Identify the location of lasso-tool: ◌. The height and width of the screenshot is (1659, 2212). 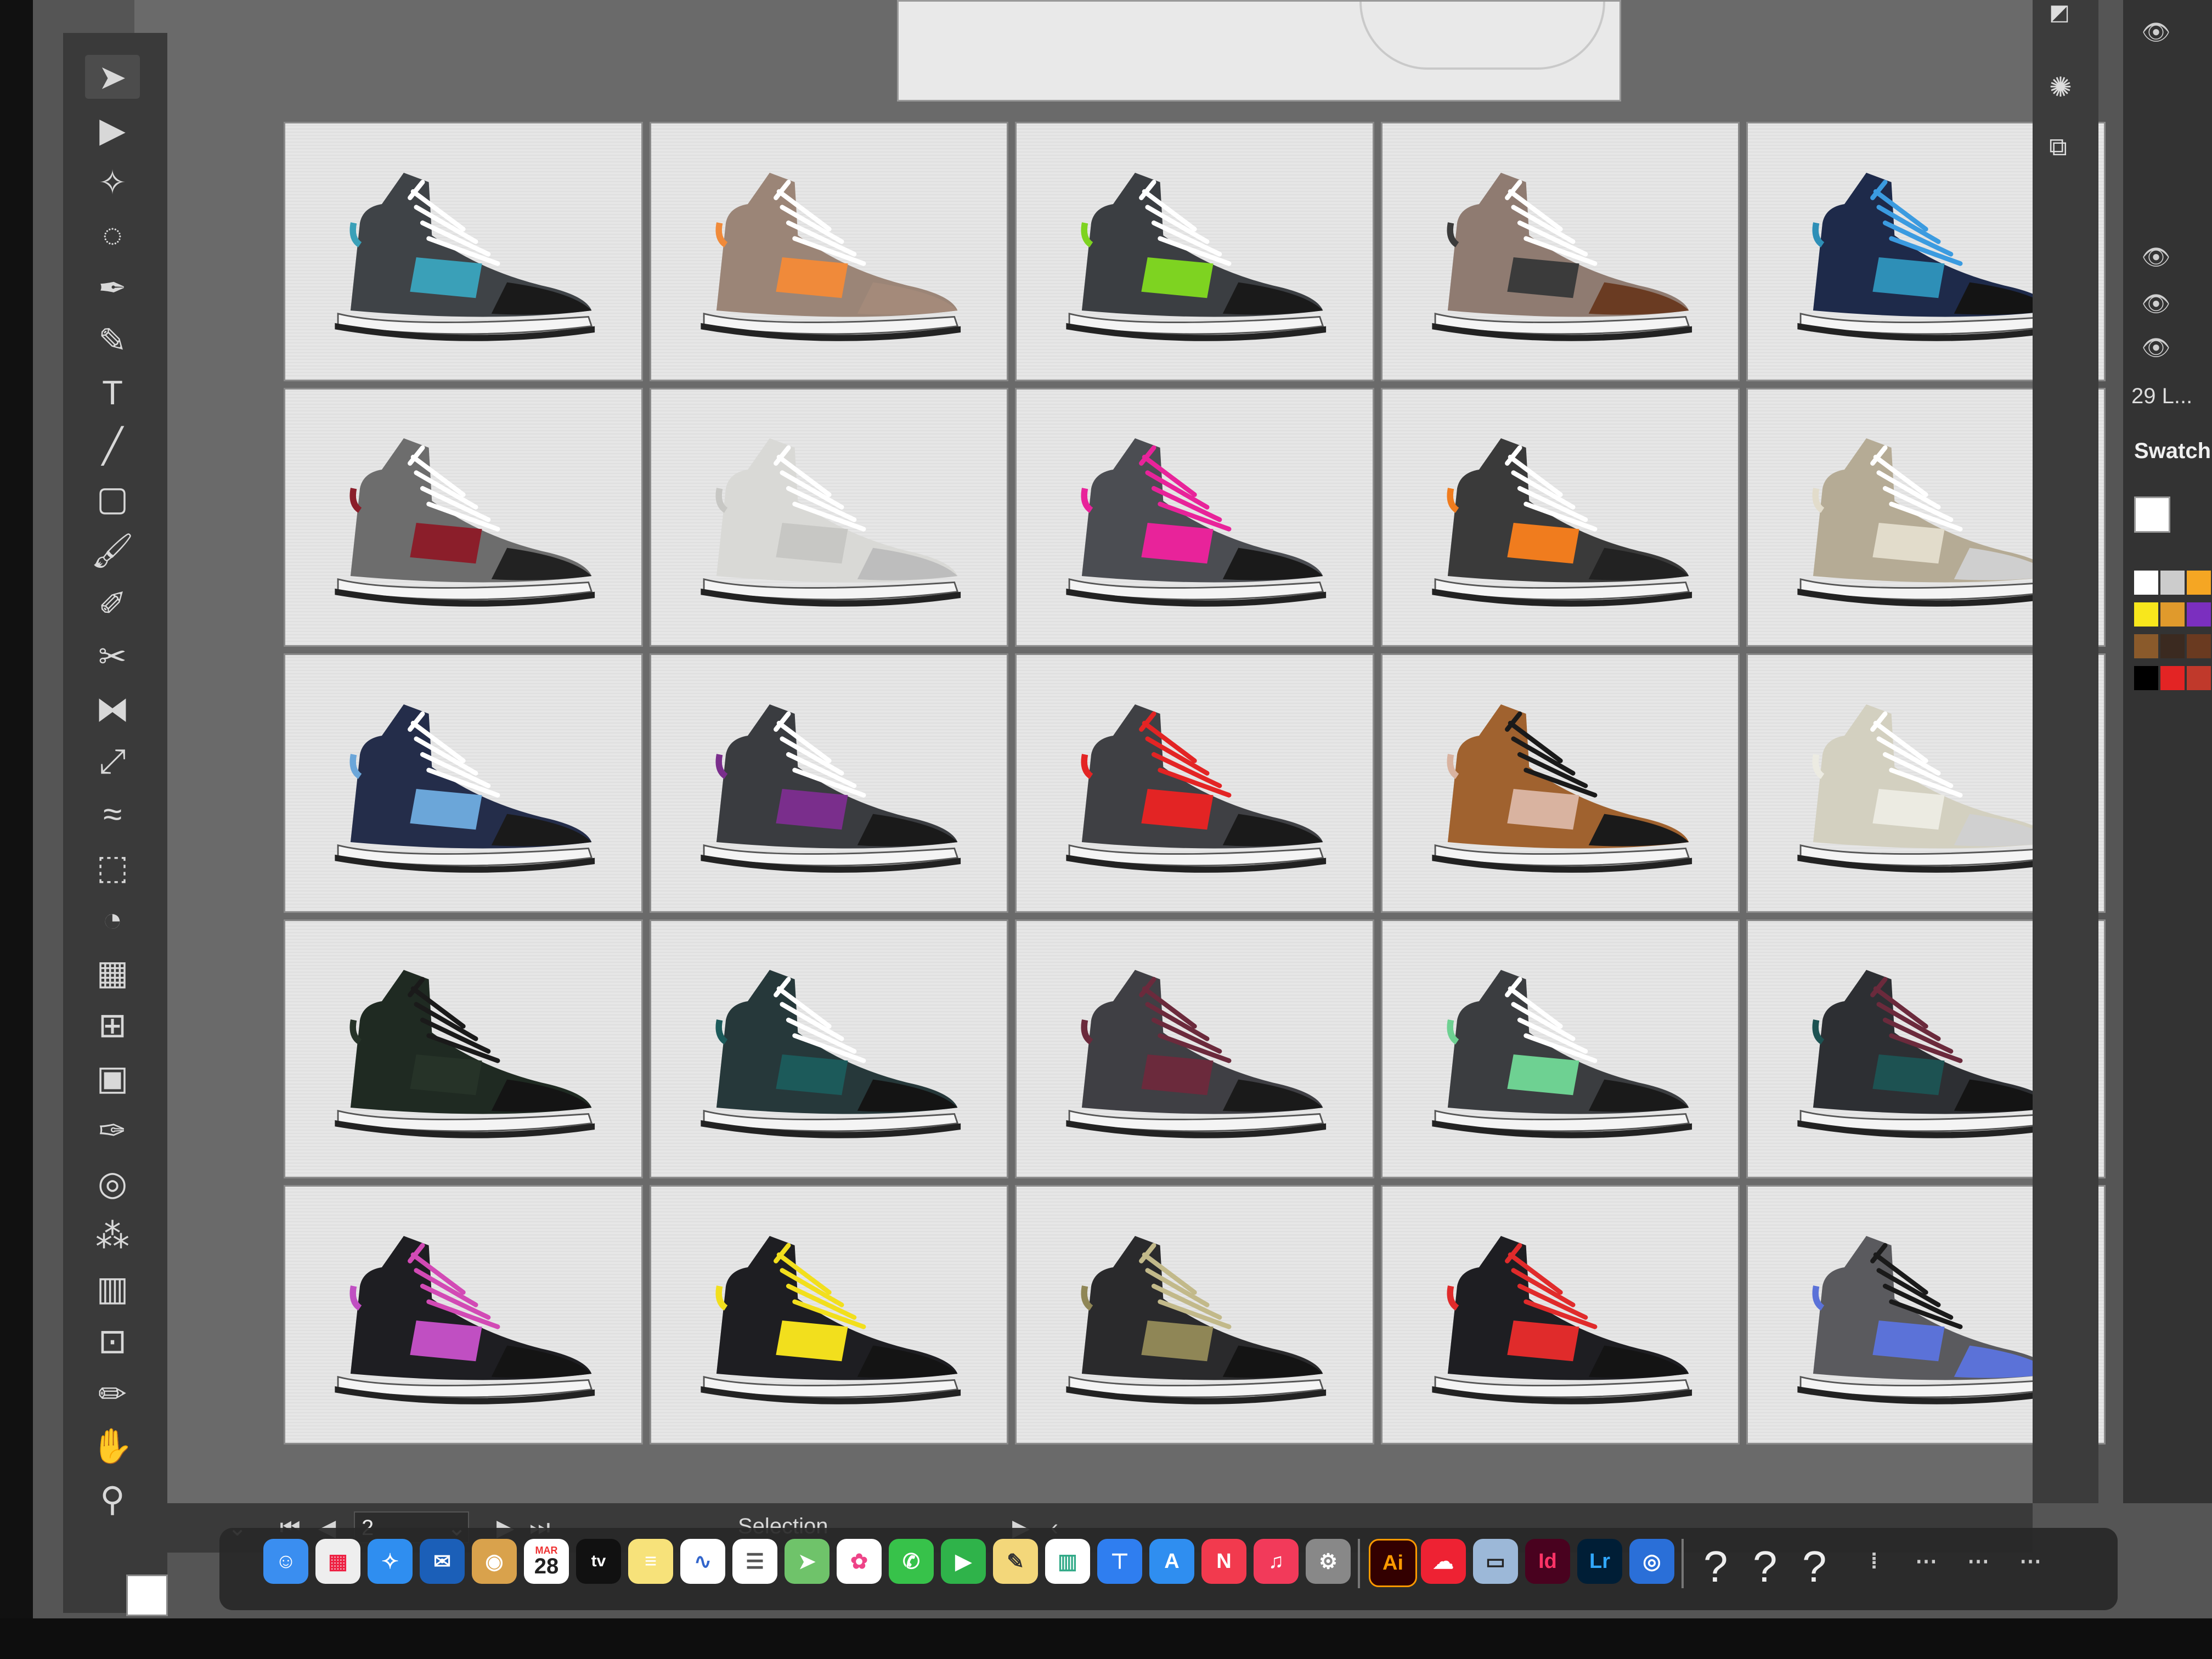
(113, 235).